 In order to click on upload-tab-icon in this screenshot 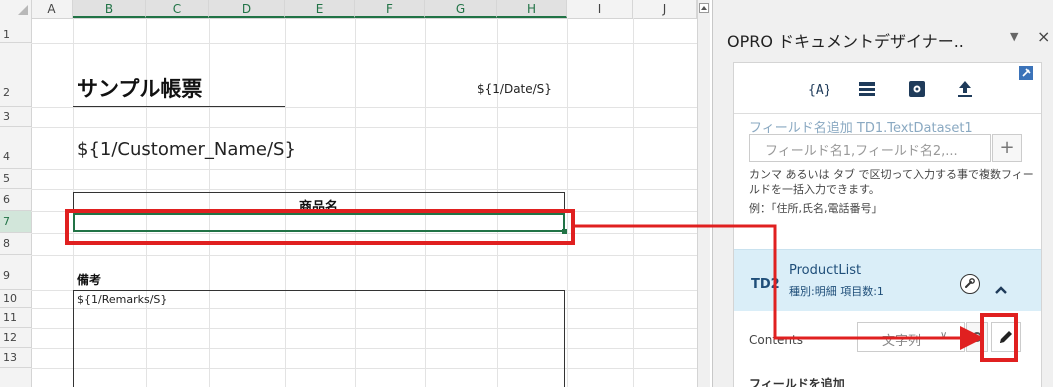, I will do `click(965, 89)`.